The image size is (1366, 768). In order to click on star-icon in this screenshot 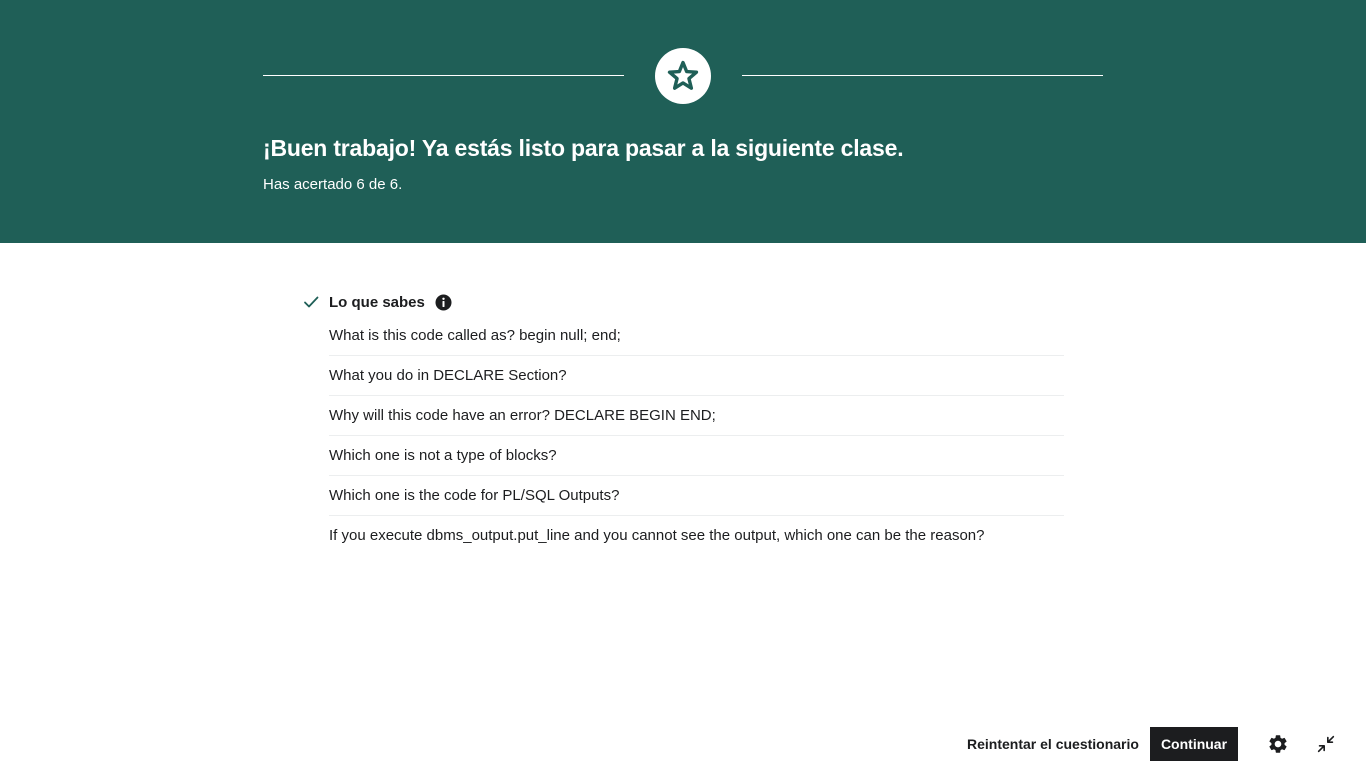, I will do `click(683, 76)`.